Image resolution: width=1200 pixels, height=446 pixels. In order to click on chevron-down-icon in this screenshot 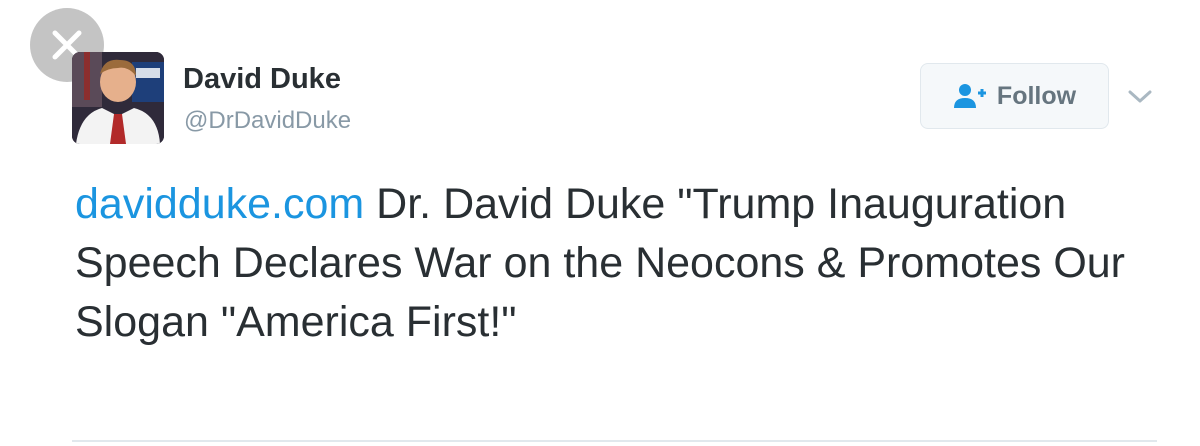, I will do `click(1140, 96)`.